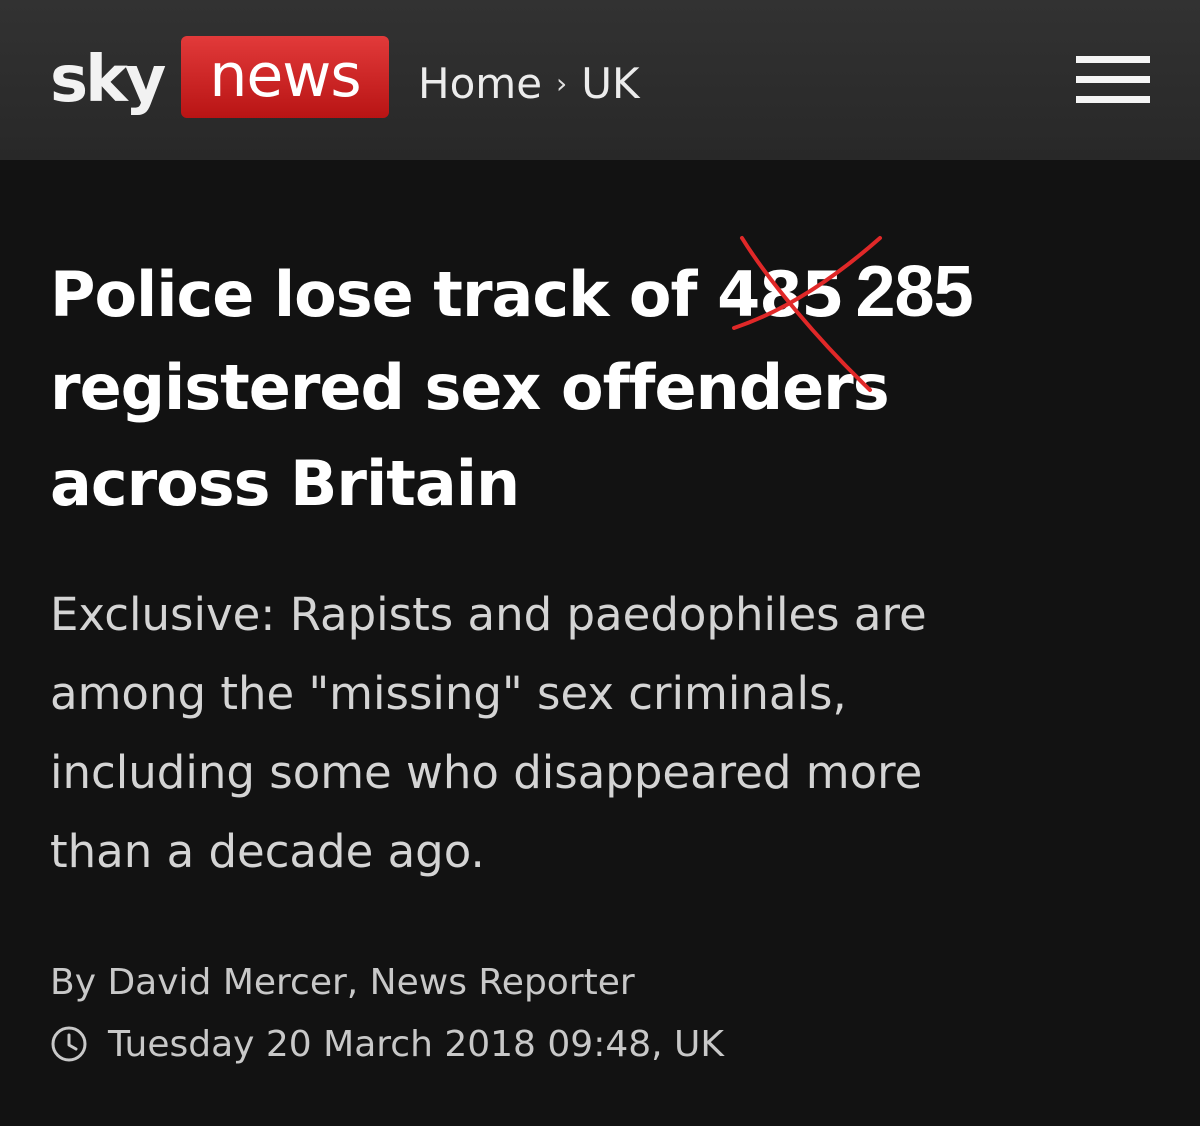 Image resolution: width=1200 pixels, height=1126 pixels. What do you see at coordinates (416, 1044) in the screenshot?
I see `timestamp: Tuesday 20 March 2018 09:48, UK` at bounding box center [416, 1044].